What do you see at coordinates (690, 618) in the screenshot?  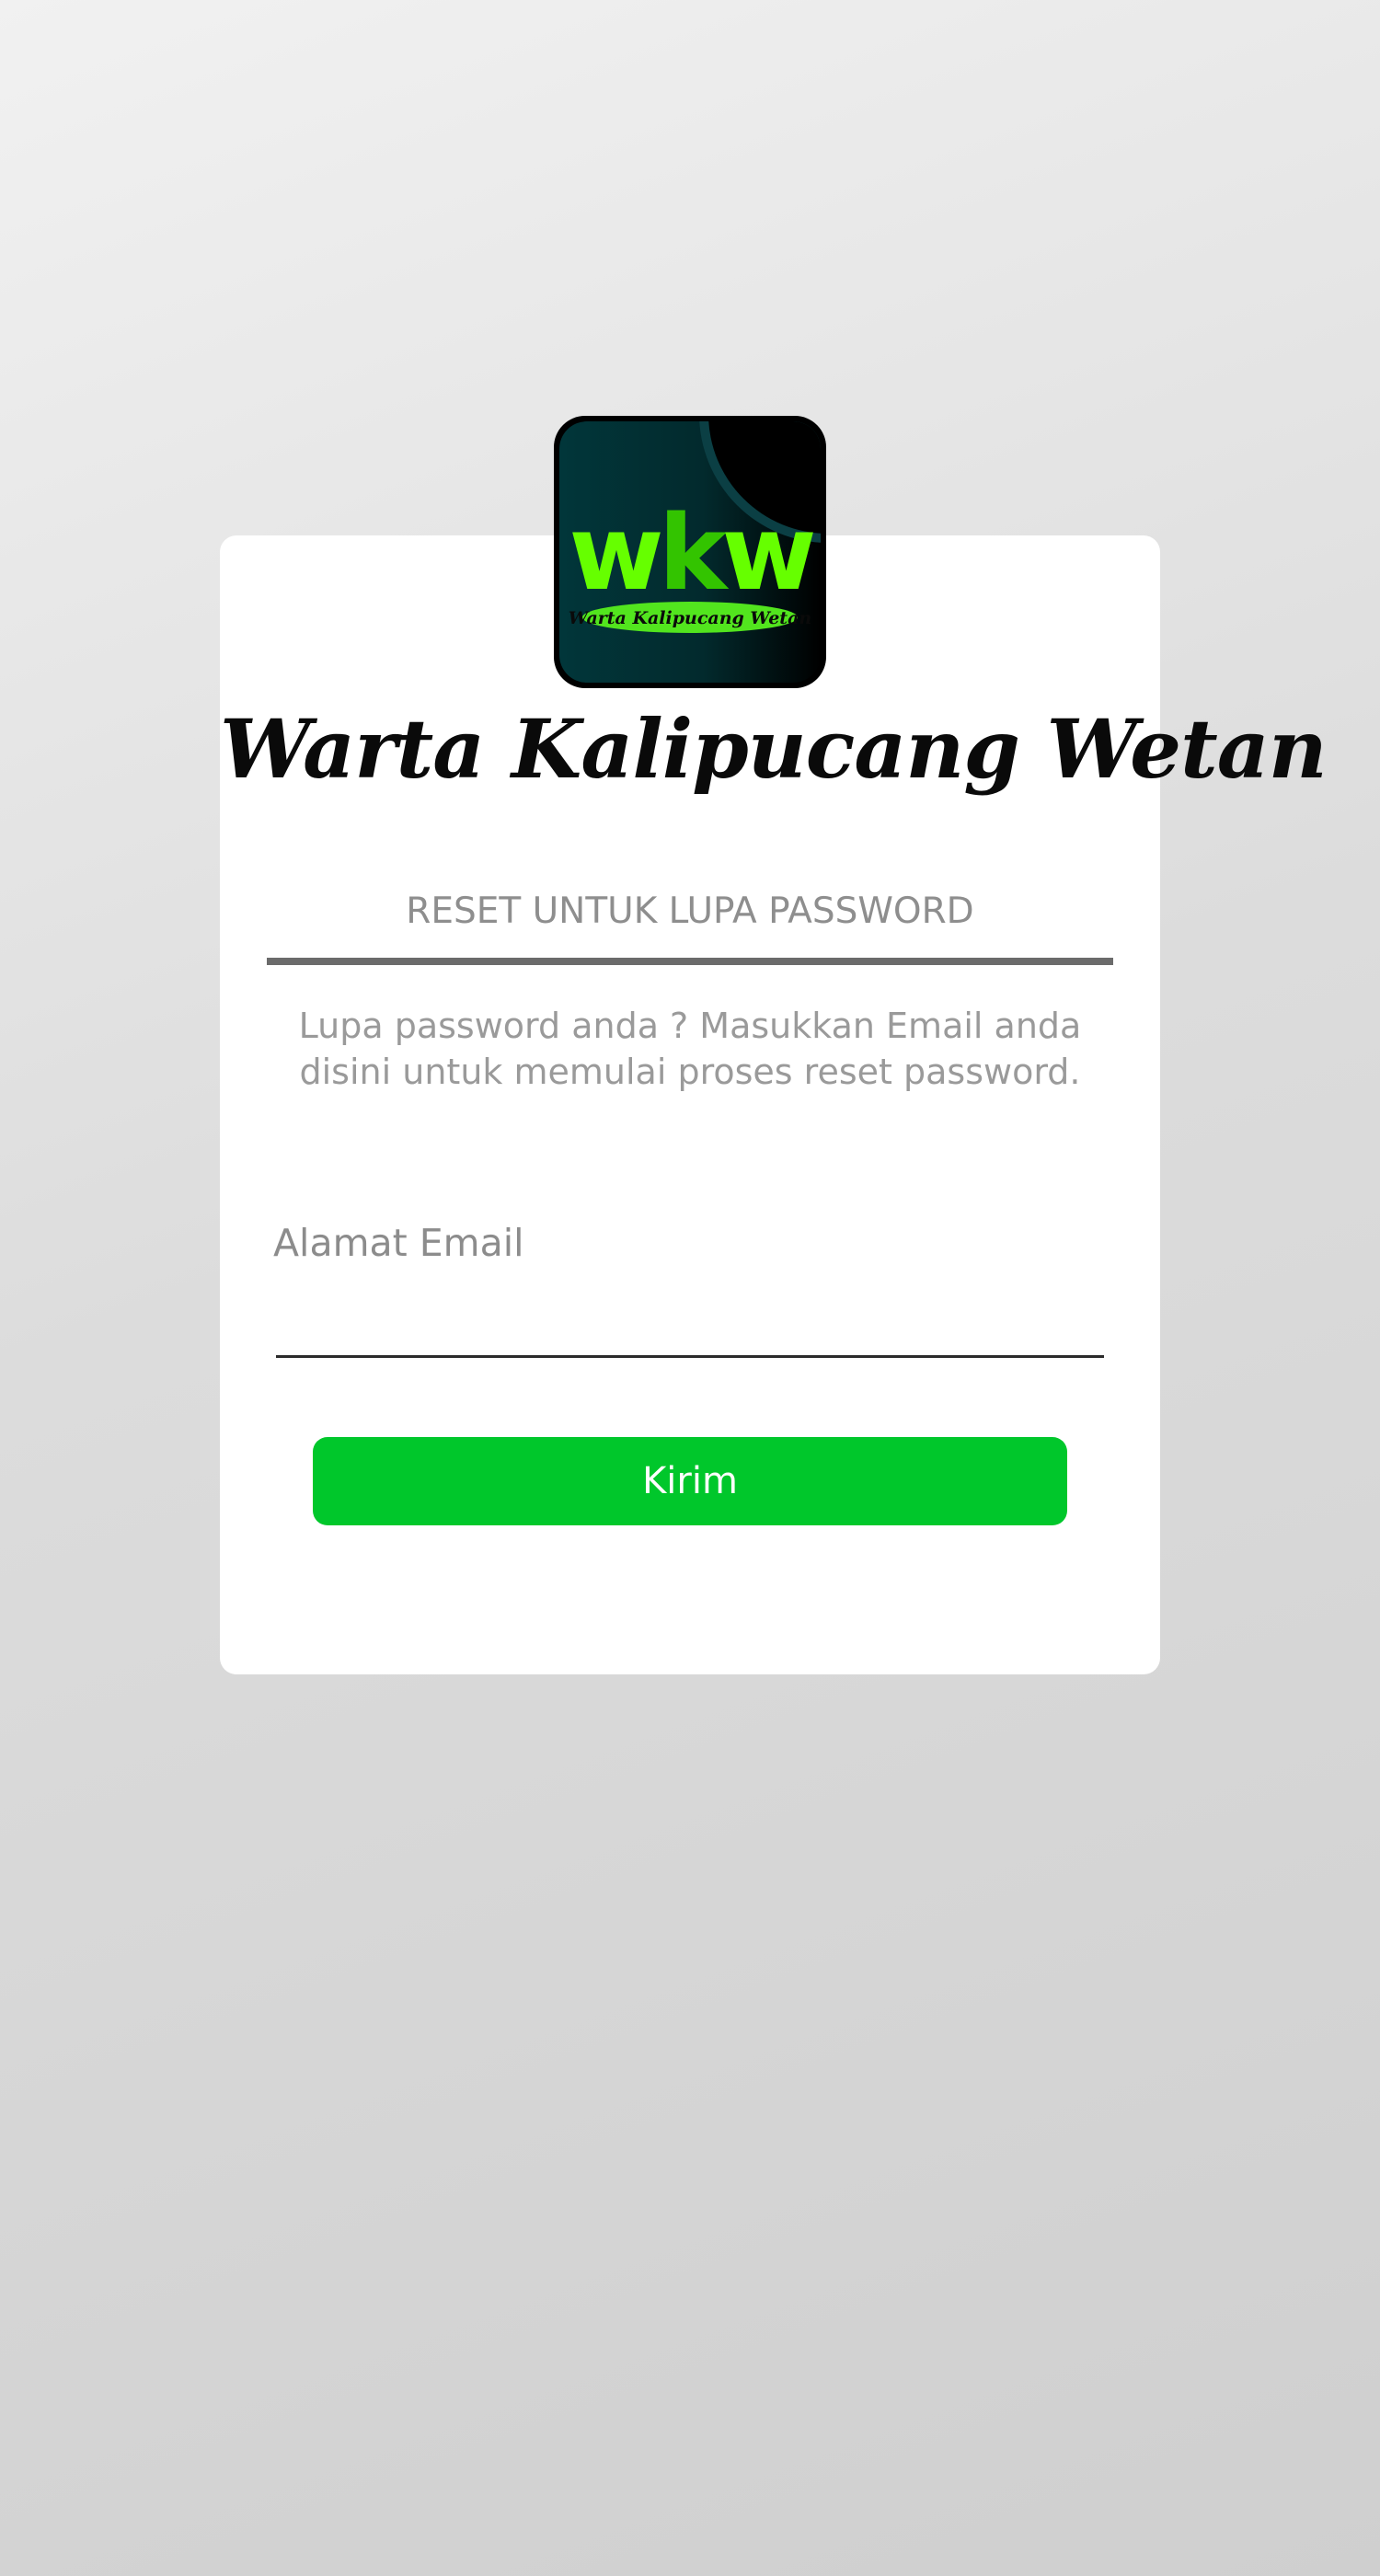 I see `logo-caption: Warta Kalipucang Wetan` at bounding box center [690, 618].